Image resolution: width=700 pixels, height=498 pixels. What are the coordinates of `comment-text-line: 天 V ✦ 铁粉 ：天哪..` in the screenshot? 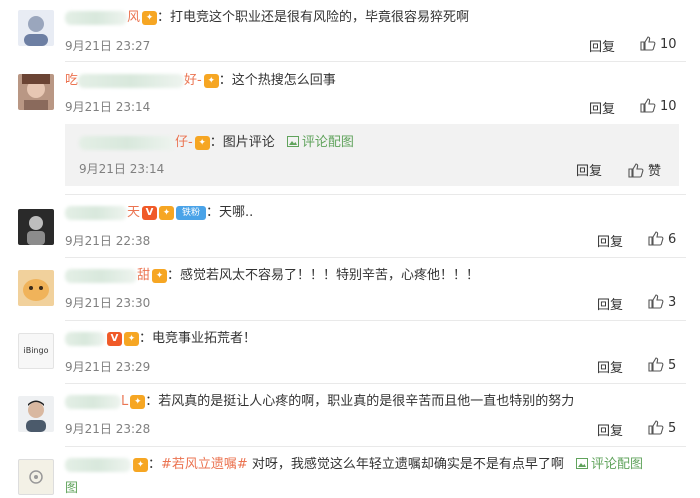 It's located at (159, 213).